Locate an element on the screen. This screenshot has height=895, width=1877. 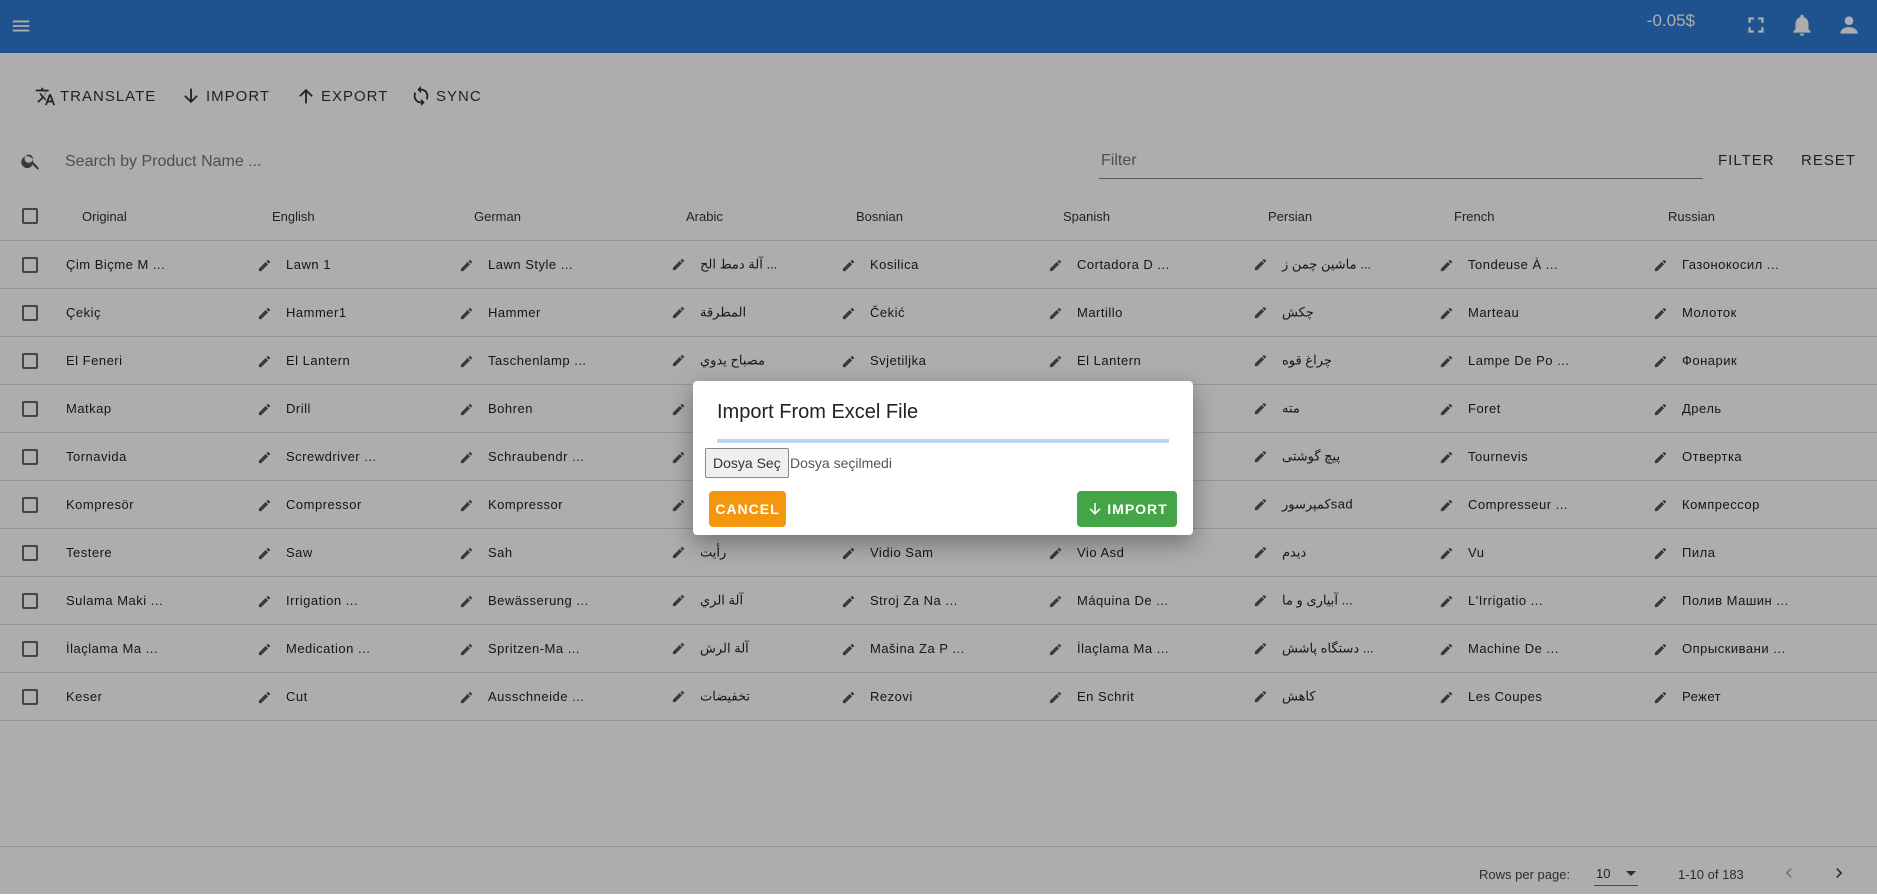
choose-file-button: Dosya Seç is located at coordinates (747, 463).